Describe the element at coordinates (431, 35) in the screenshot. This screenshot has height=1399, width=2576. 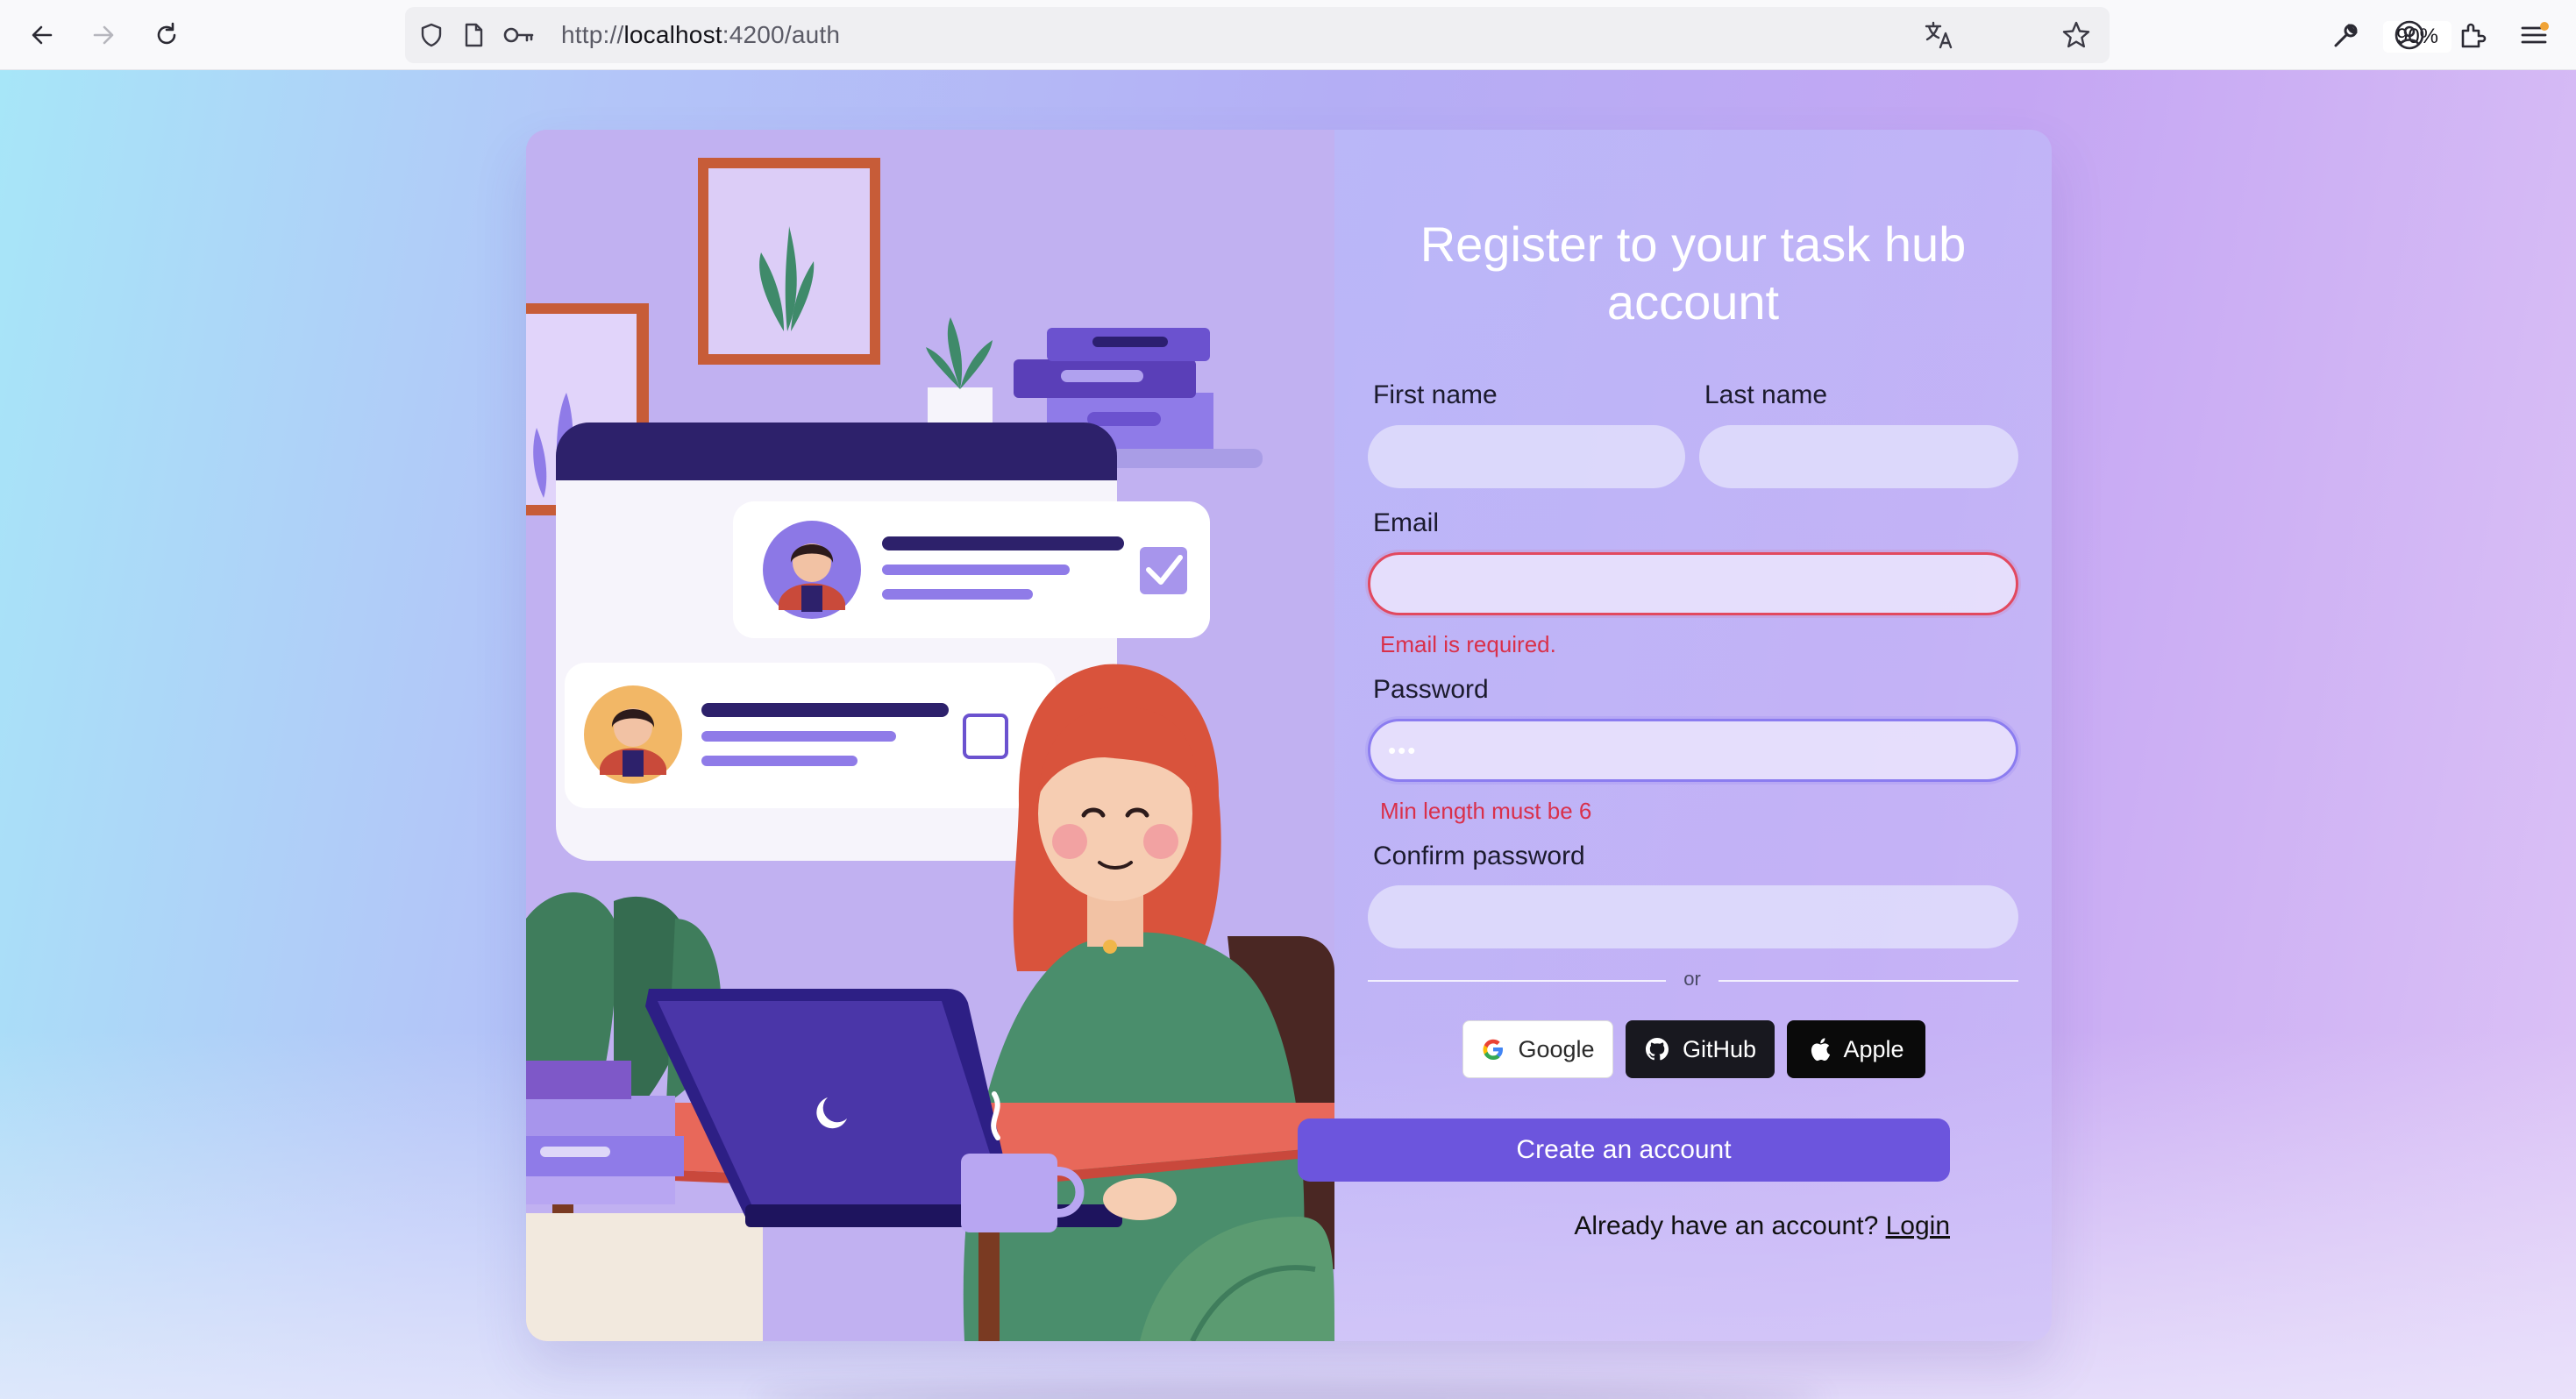
I see `shield-icon` at that location.